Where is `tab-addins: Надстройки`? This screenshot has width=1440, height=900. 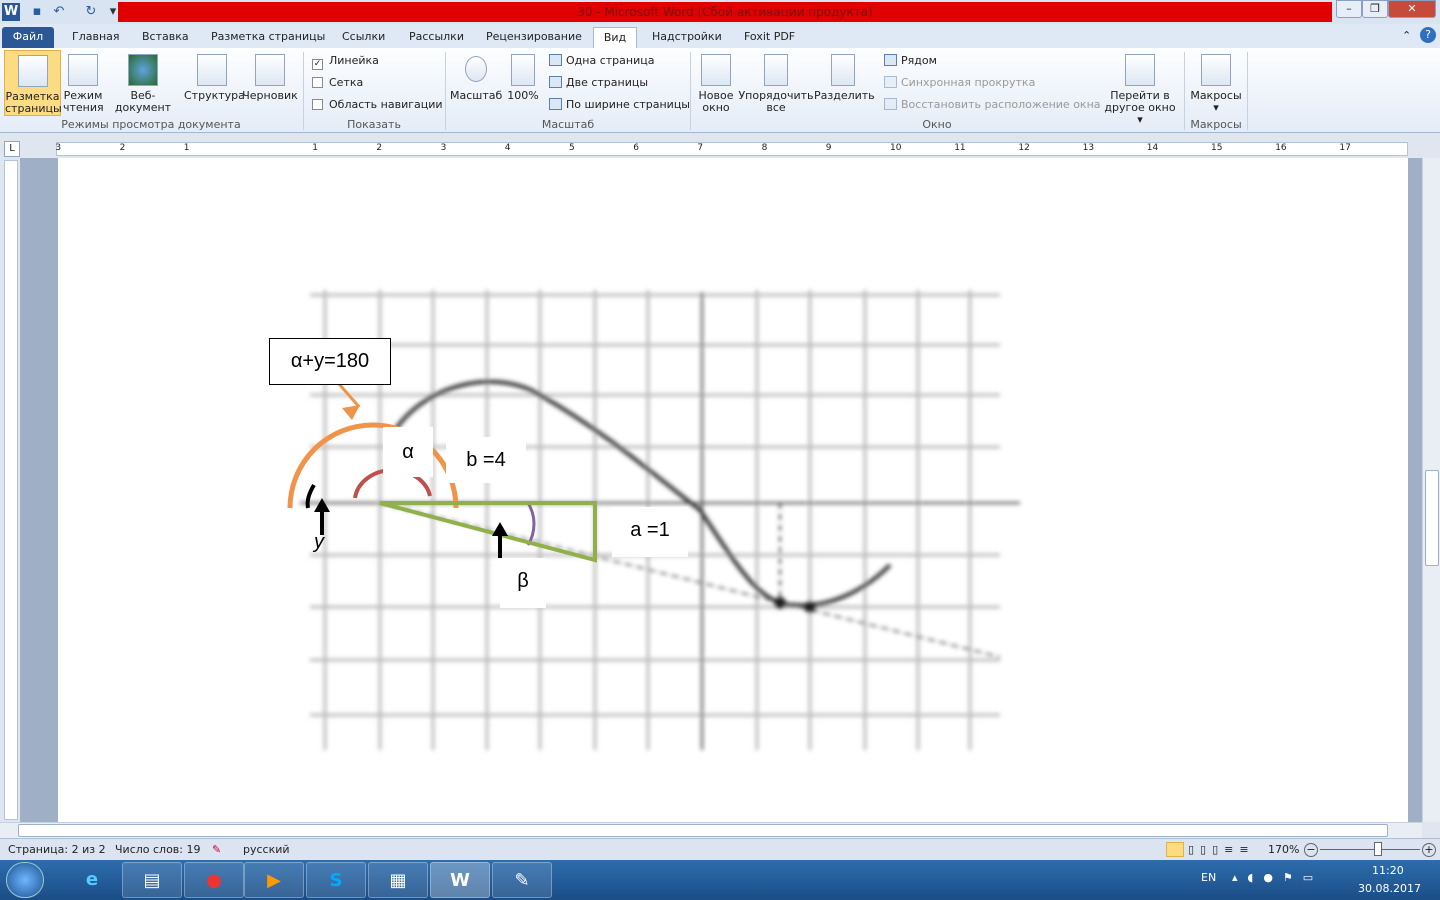
tab-addins: Надстройки is located at coordinates (687, 37).